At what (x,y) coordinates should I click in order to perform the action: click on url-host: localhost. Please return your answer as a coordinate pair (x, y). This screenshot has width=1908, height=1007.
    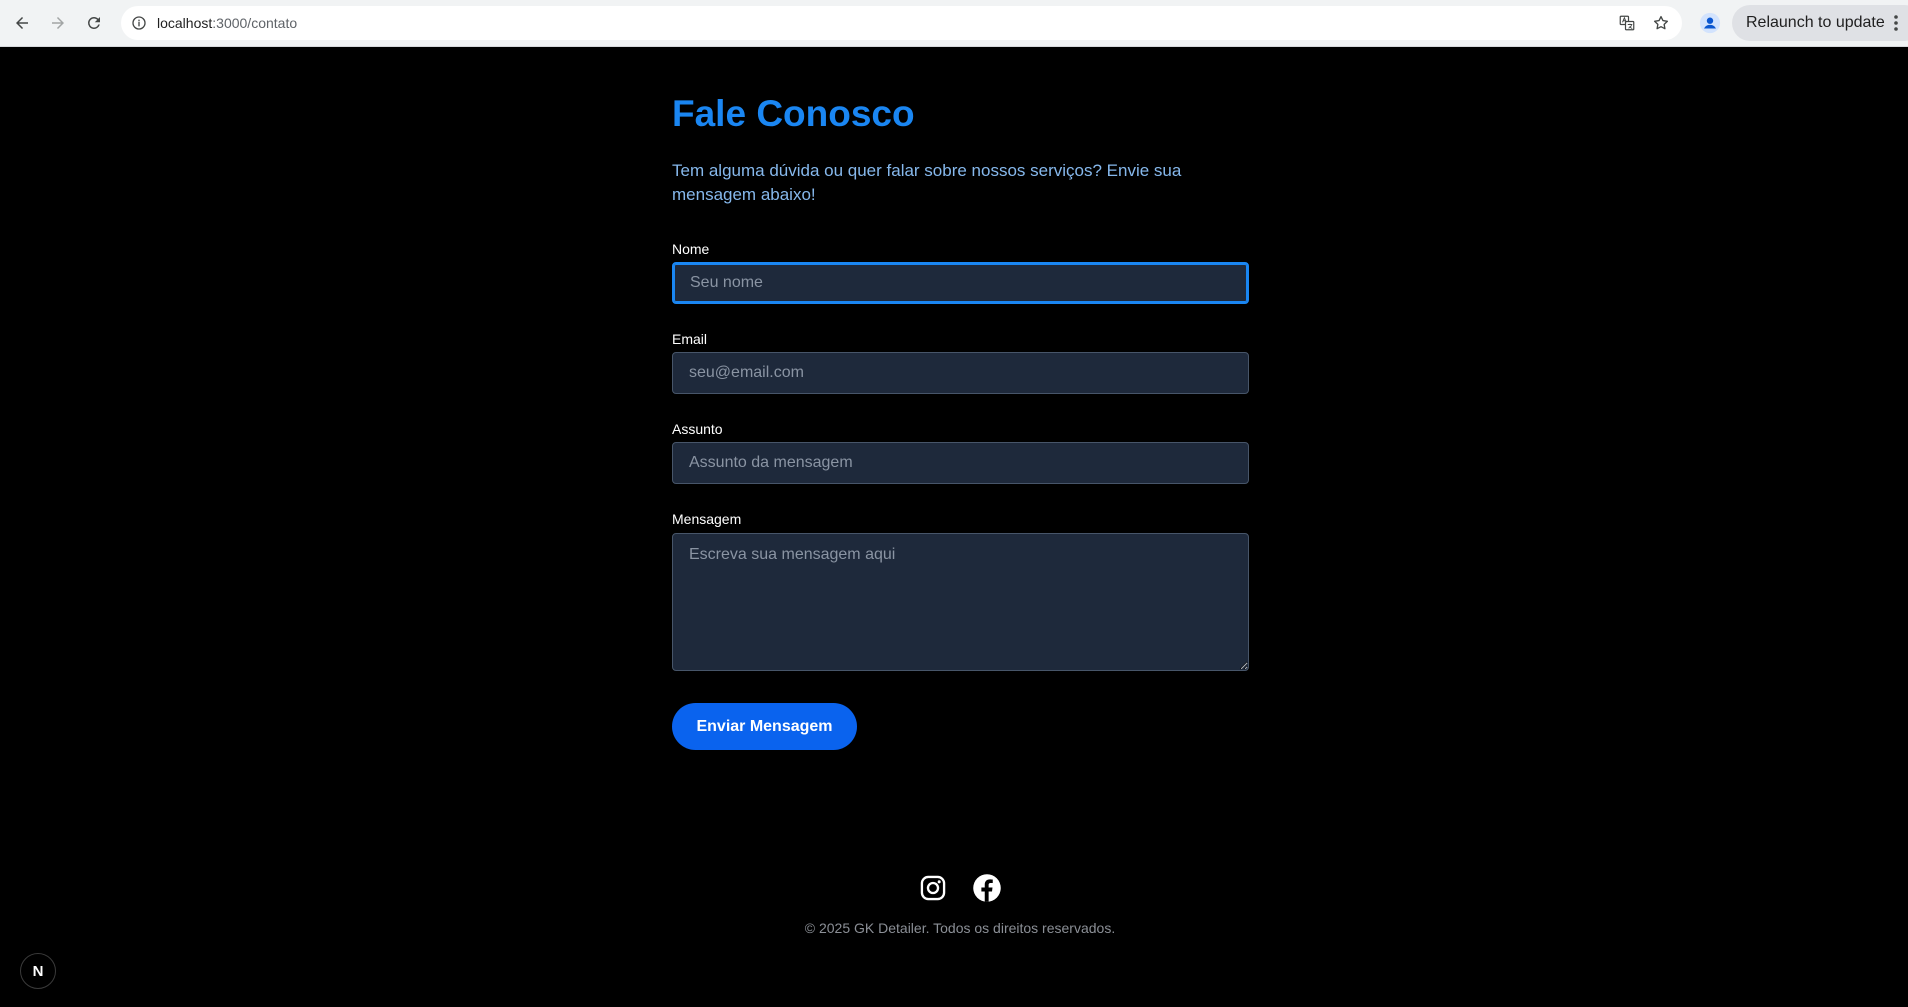
    Looking at the image, I should click on (185, 23).